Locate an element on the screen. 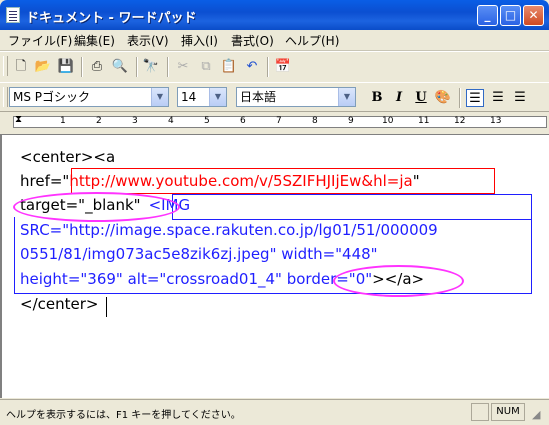  document-line: <center><a is located at coordinates (68, 157).